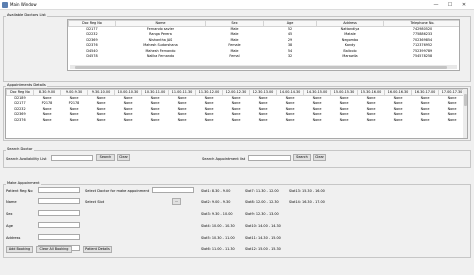 The width and height of the screenshot is (474, 275). I want to click on slot-item: Slot2: 9.00 - 9.30, so click(216, 202).